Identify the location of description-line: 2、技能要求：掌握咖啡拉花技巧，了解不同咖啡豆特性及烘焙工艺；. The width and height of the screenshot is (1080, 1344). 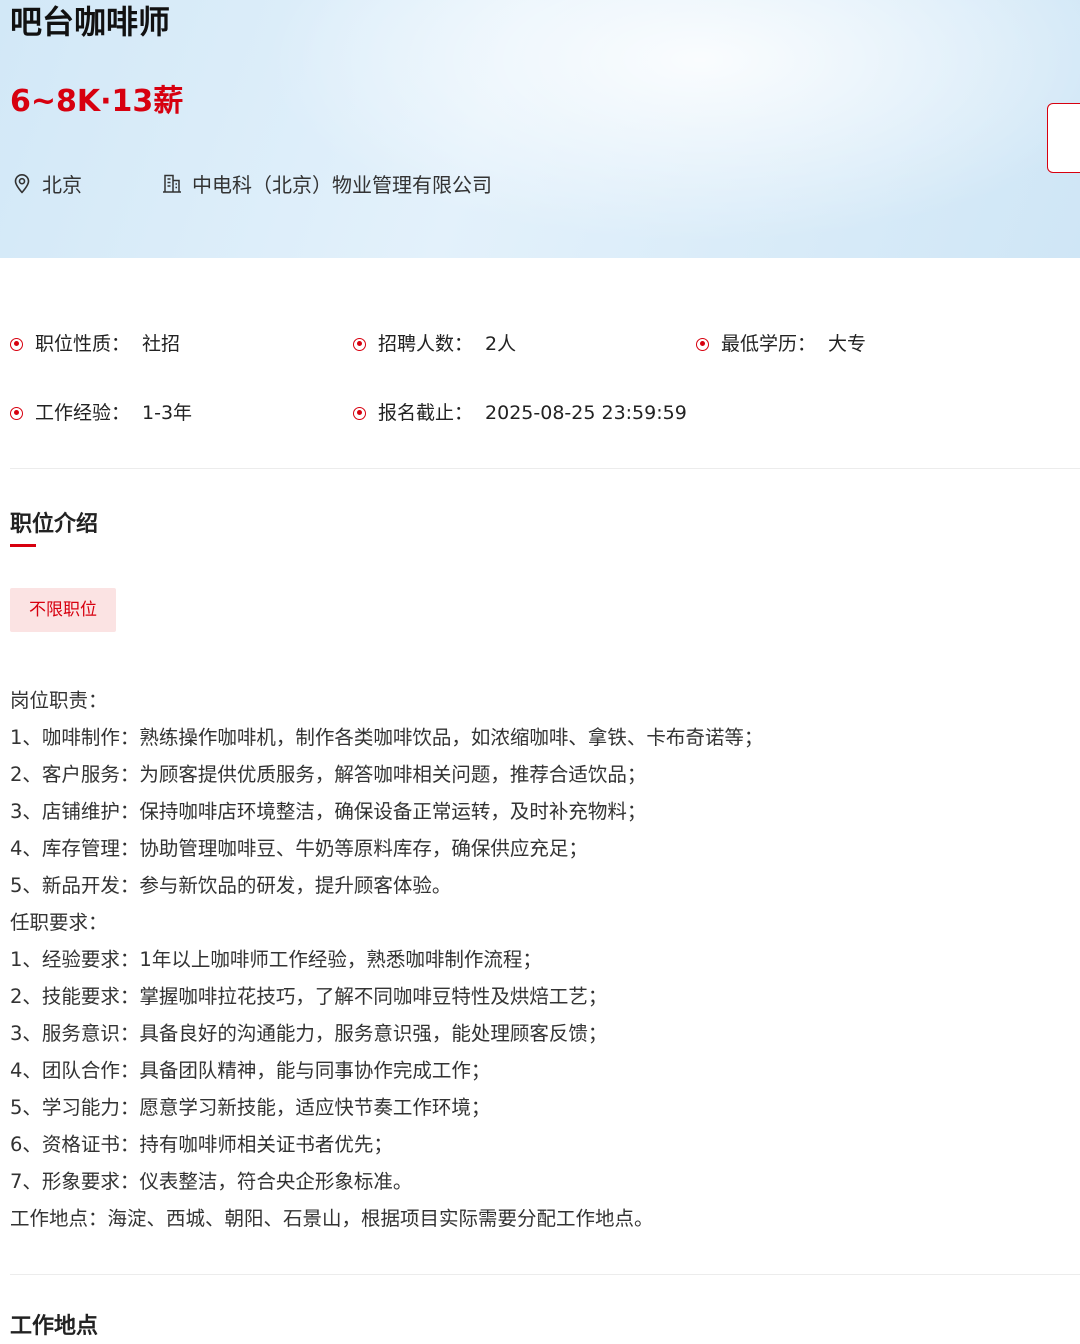
(309, 996).